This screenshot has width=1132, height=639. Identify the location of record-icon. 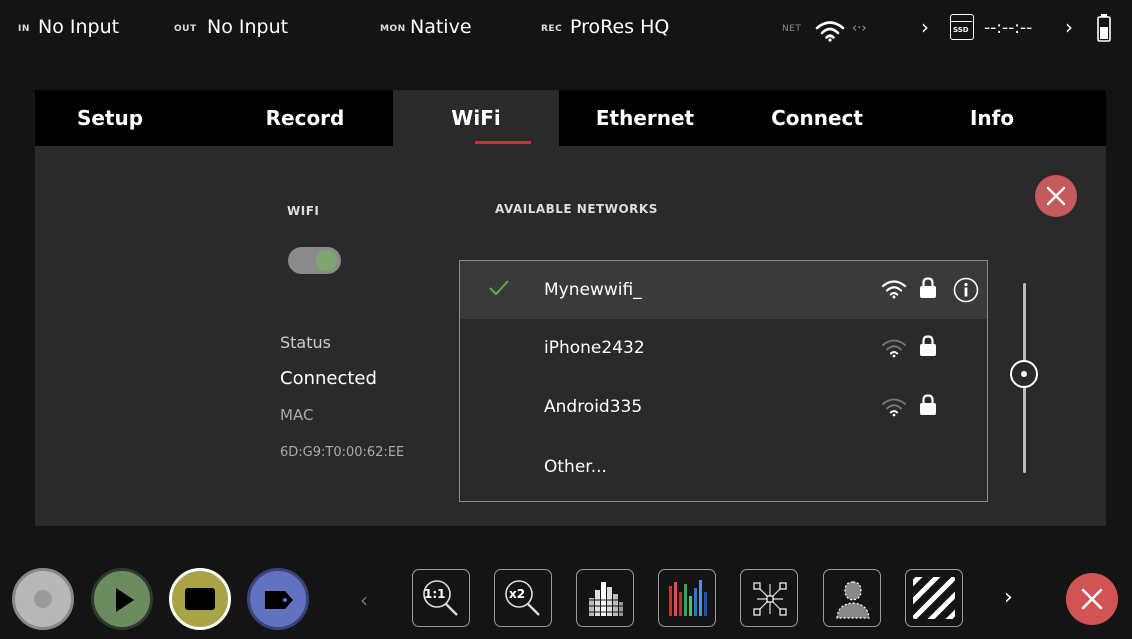
(43, 599).